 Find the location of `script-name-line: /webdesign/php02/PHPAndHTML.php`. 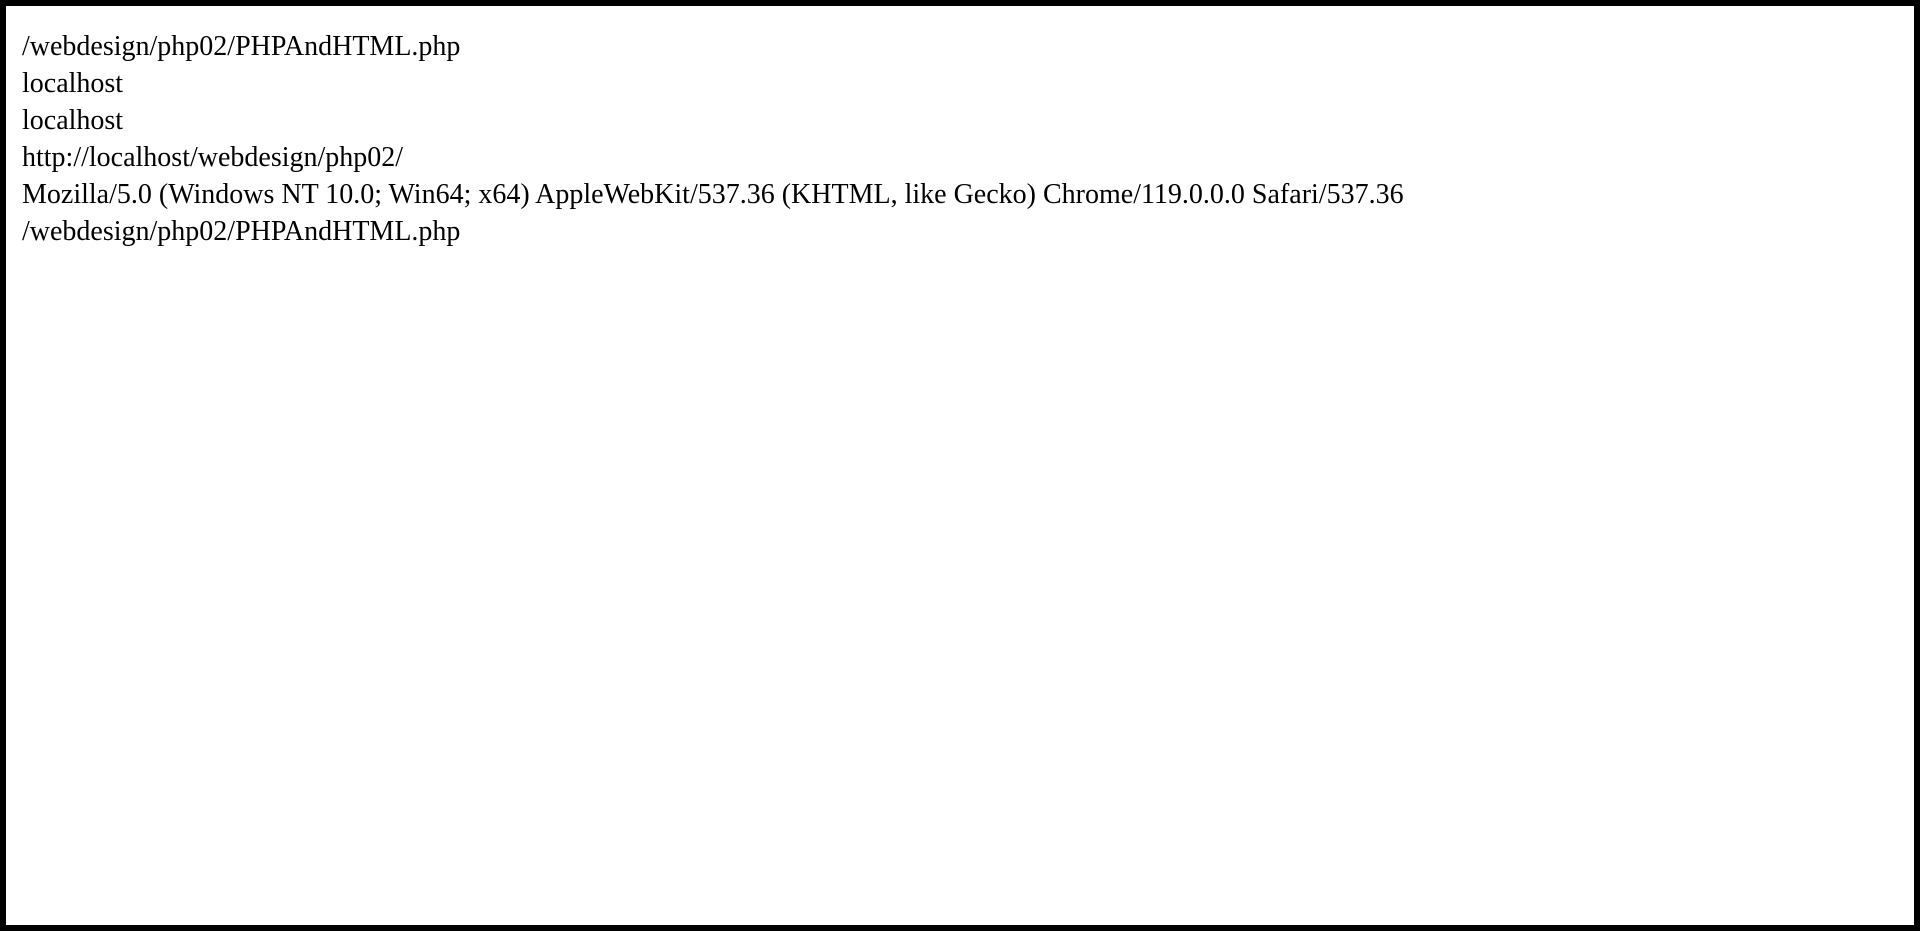

script-name-line: /webdesign/php02/PHPAndHTML.php is located at coordinates (241, 231).